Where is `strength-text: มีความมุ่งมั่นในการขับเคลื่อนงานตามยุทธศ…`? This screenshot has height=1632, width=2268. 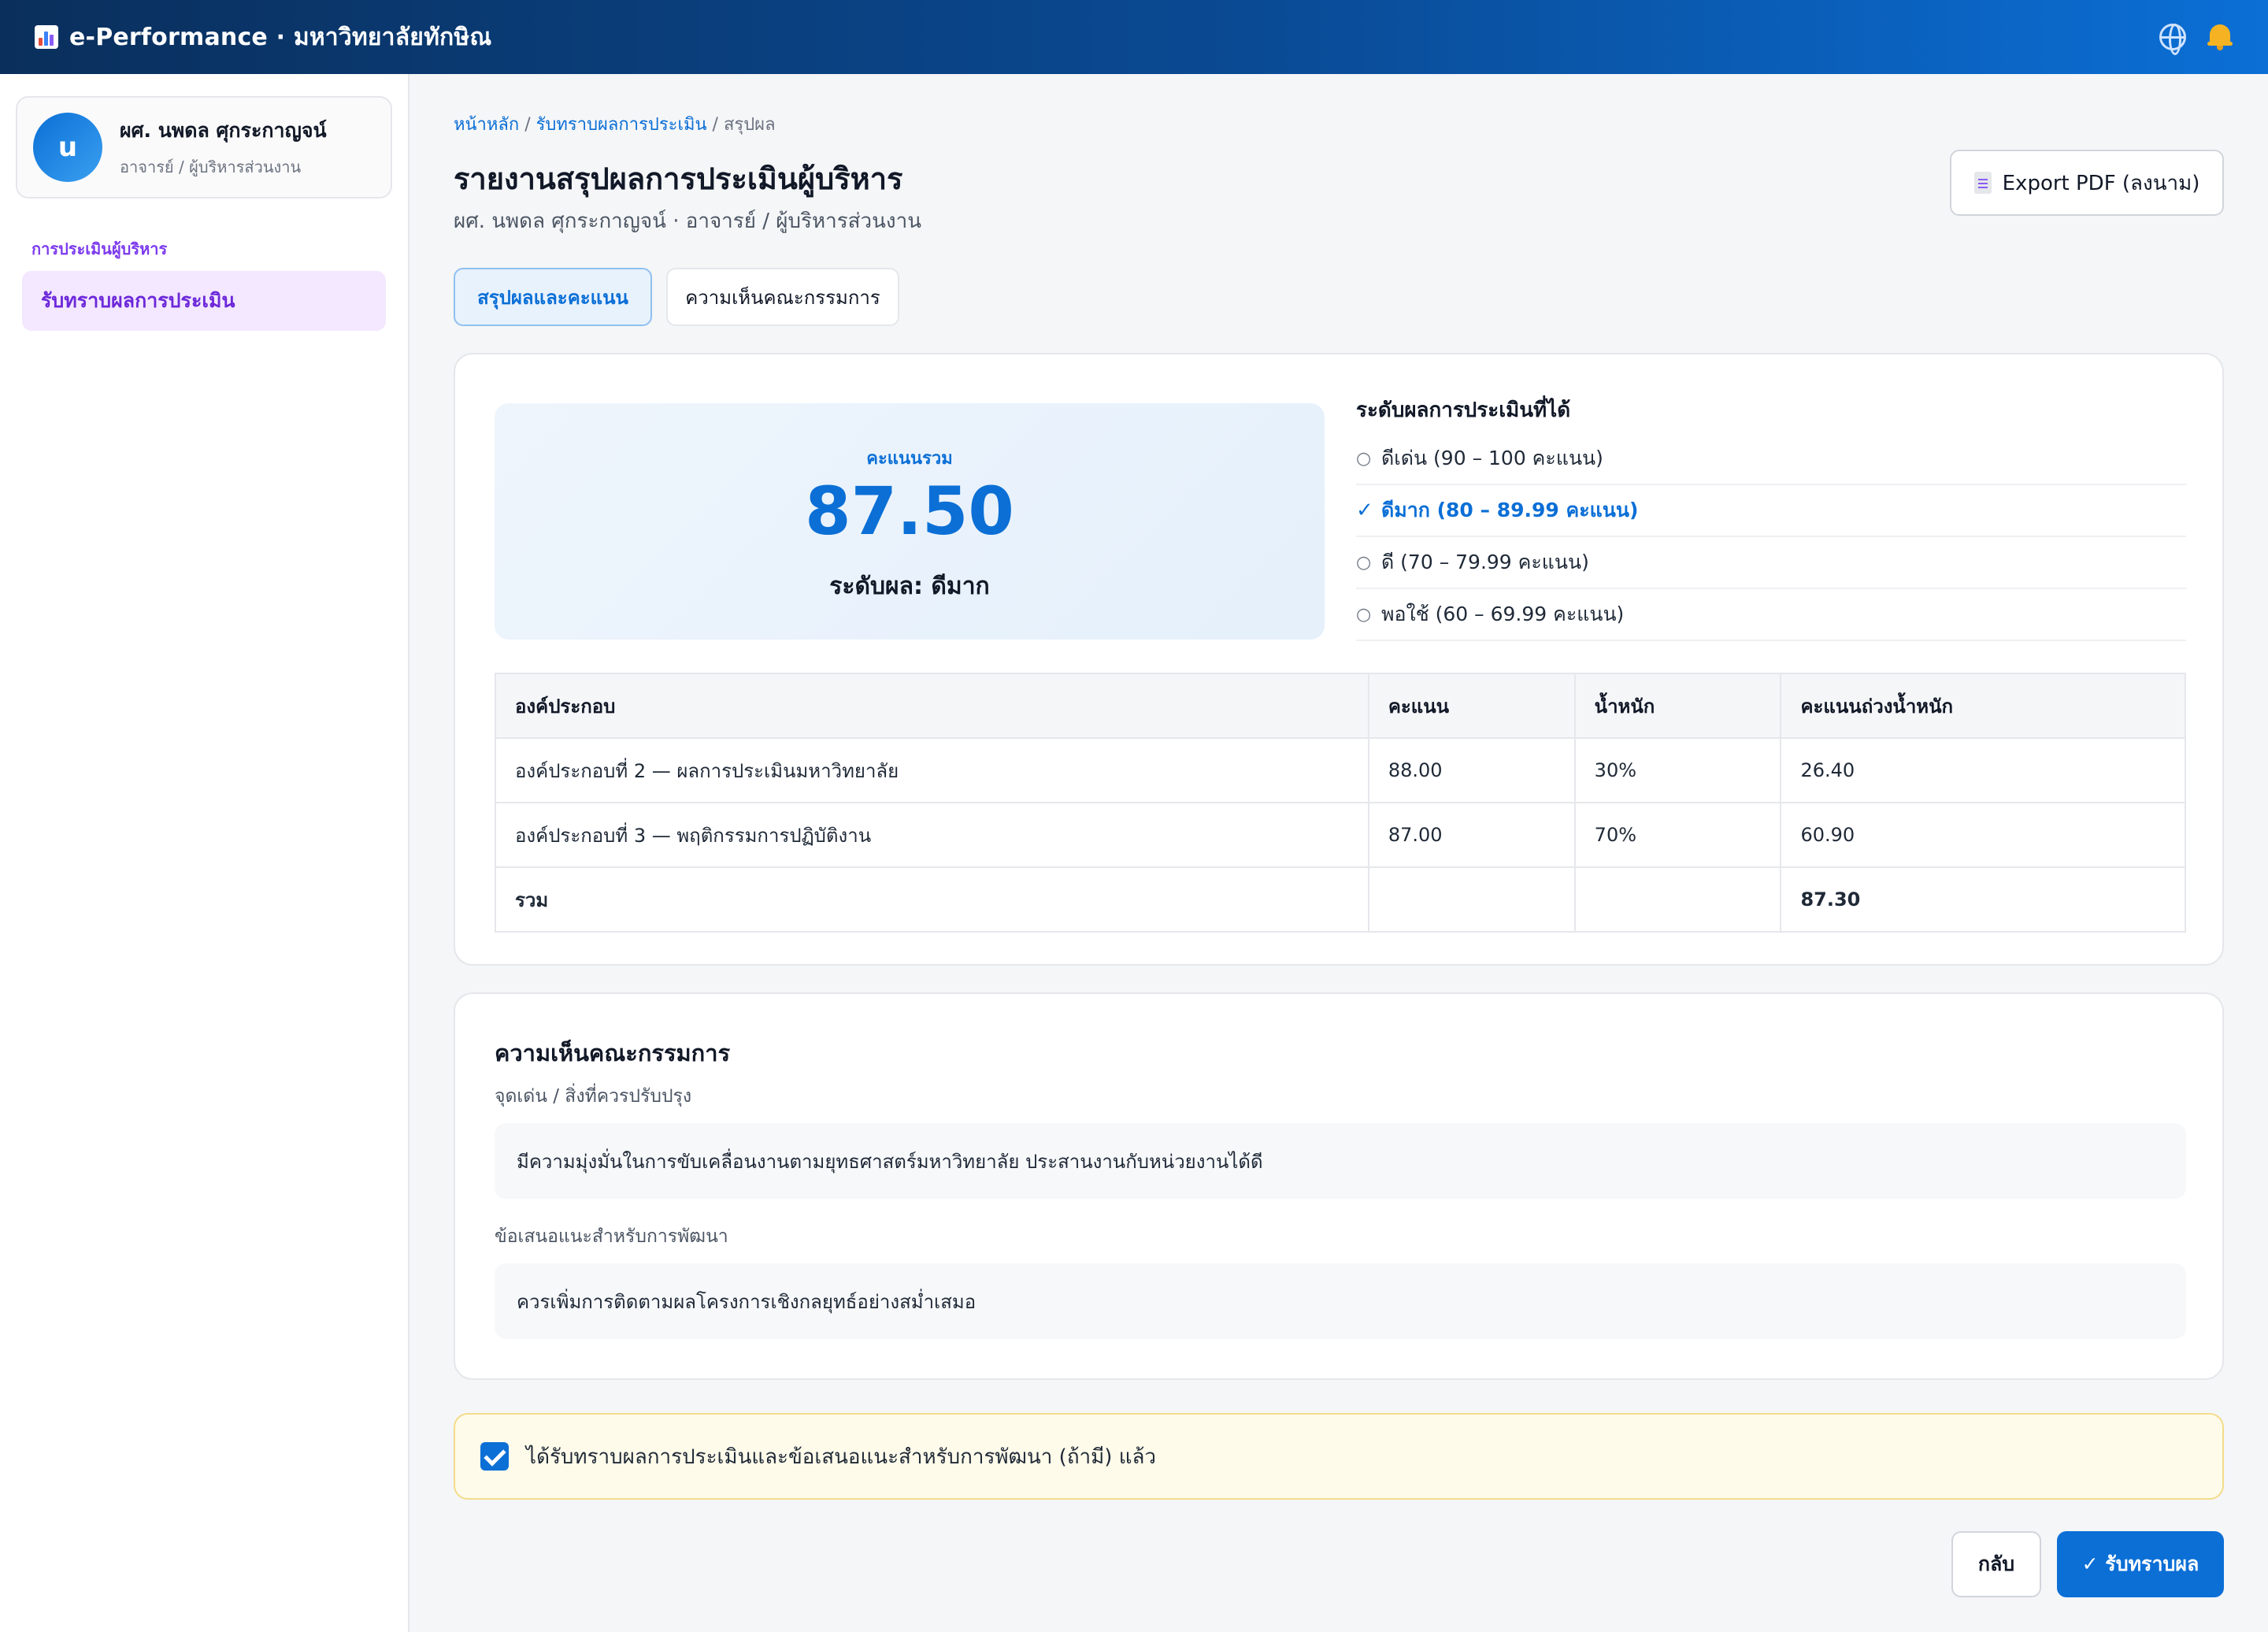 strength-text: มีความมุ่งมั่นในการขับเคลื่อนงานตามยุทธศ… is located at coordinates (1340, 1161).